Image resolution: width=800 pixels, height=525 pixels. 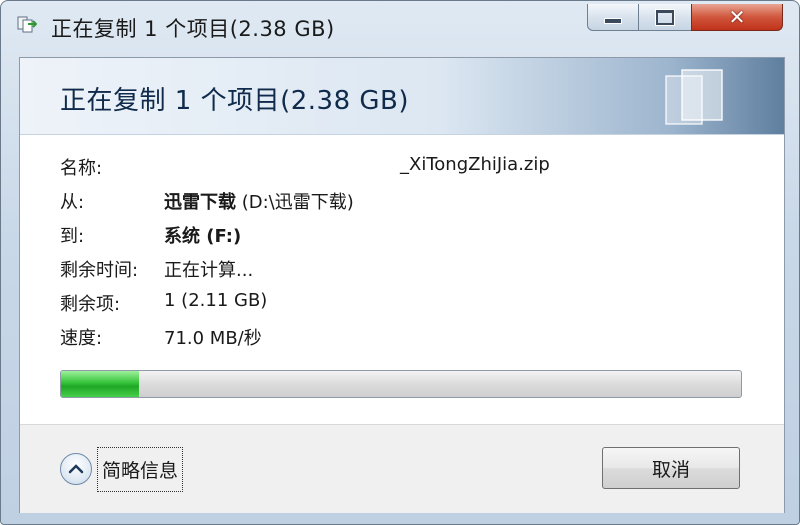 What do you see at coordinates (400, 24) in the screenshot?
I see `title-bar: 正在复制 1 个项目(2.38 GB) ✕` at bounding box center [400, 24].